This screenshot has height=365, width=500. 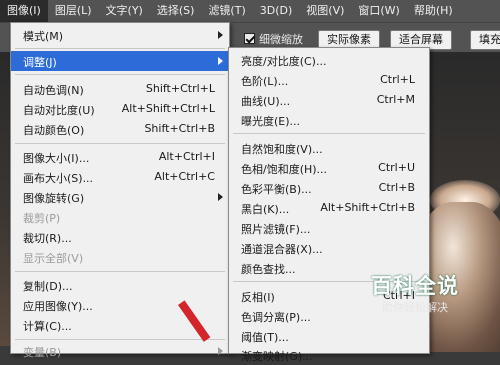 What do you see at coordinates (378, 11) in the screenshot?
I see `menu-window: 窗口(W)` at bounding box center [378, 11].